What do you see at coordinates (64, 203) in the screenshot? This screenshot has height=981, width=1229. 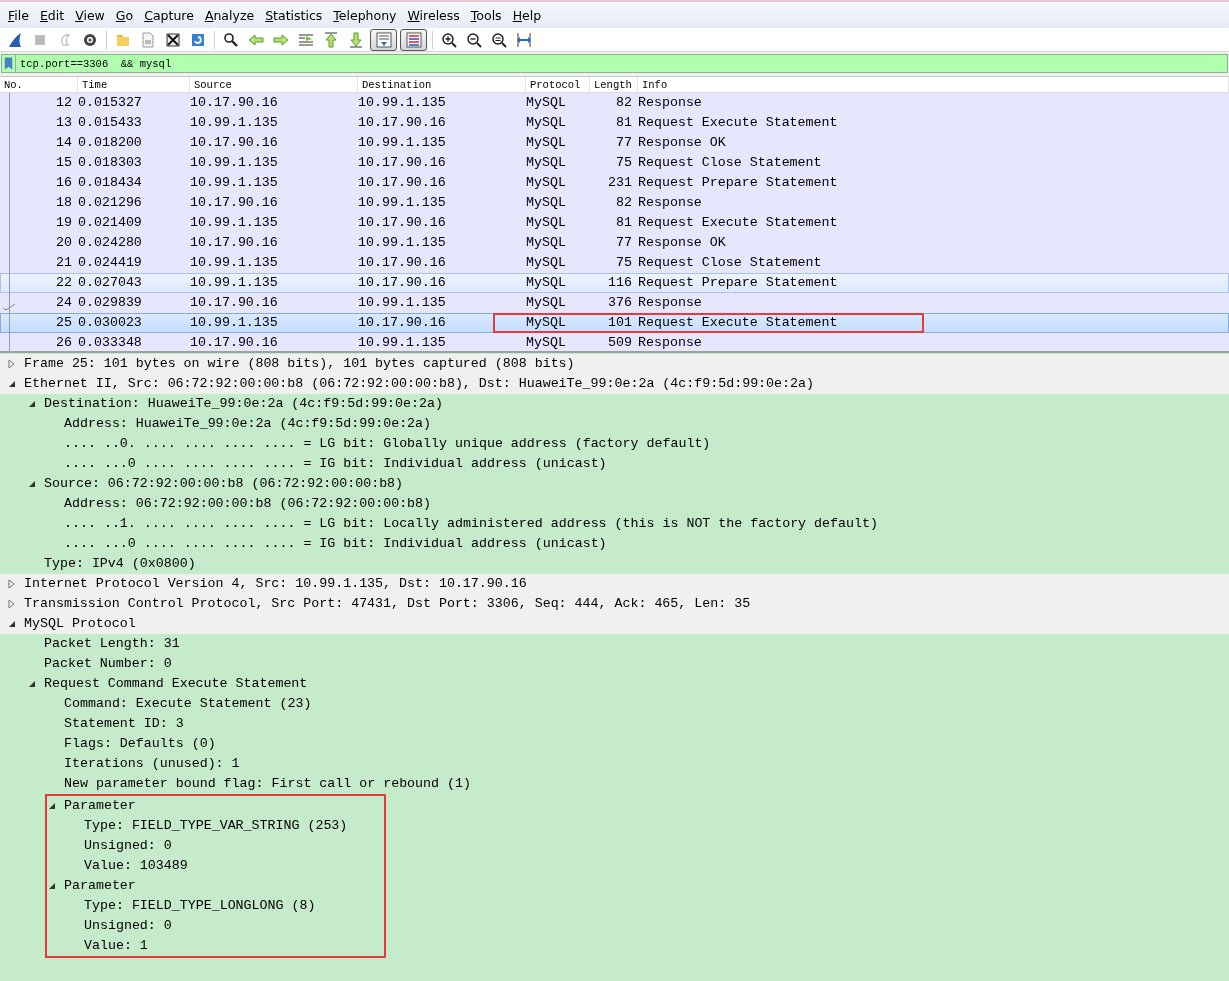 I see `table-cell-text: 18` at bounding box center [64, 203].